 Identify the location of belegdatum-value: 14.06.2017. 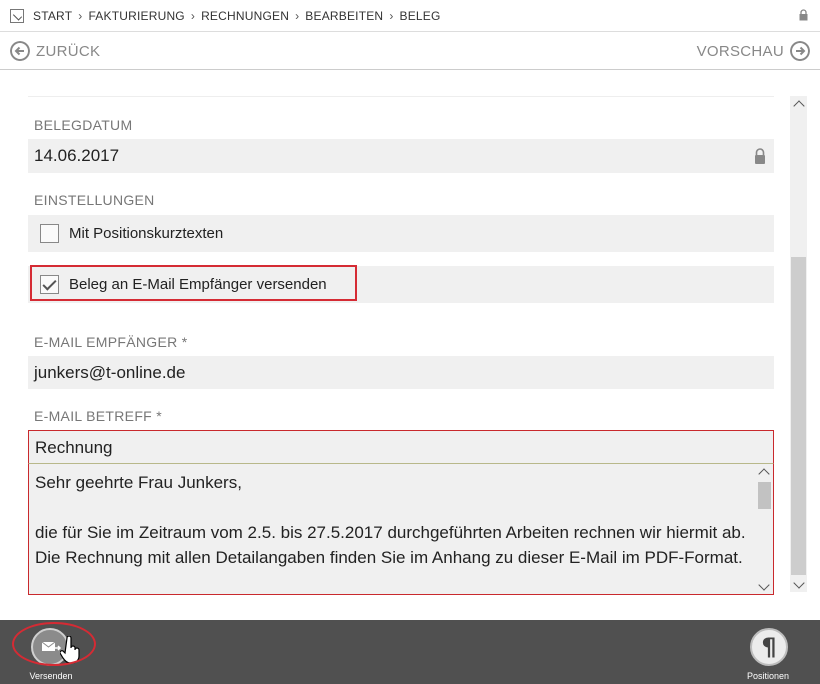
(77, 155).